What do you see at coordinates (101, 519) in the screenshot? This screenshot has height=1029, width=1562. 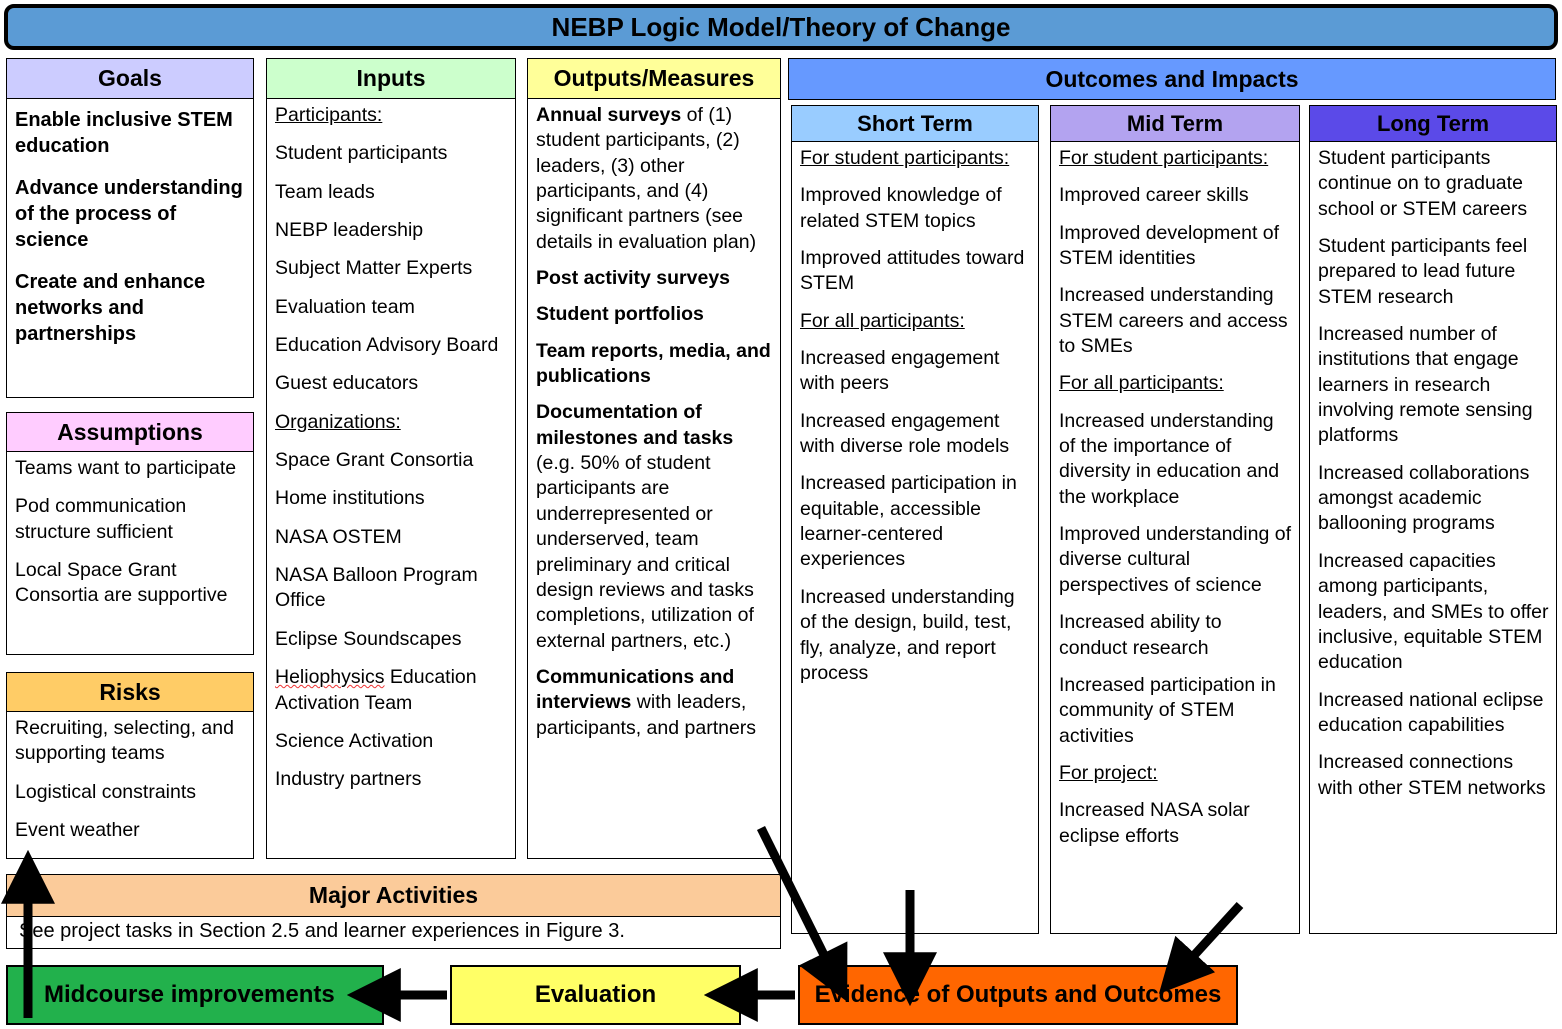 I see `assumptions-item: Pod communication structure sufficient` at bounding box center [101, 519].